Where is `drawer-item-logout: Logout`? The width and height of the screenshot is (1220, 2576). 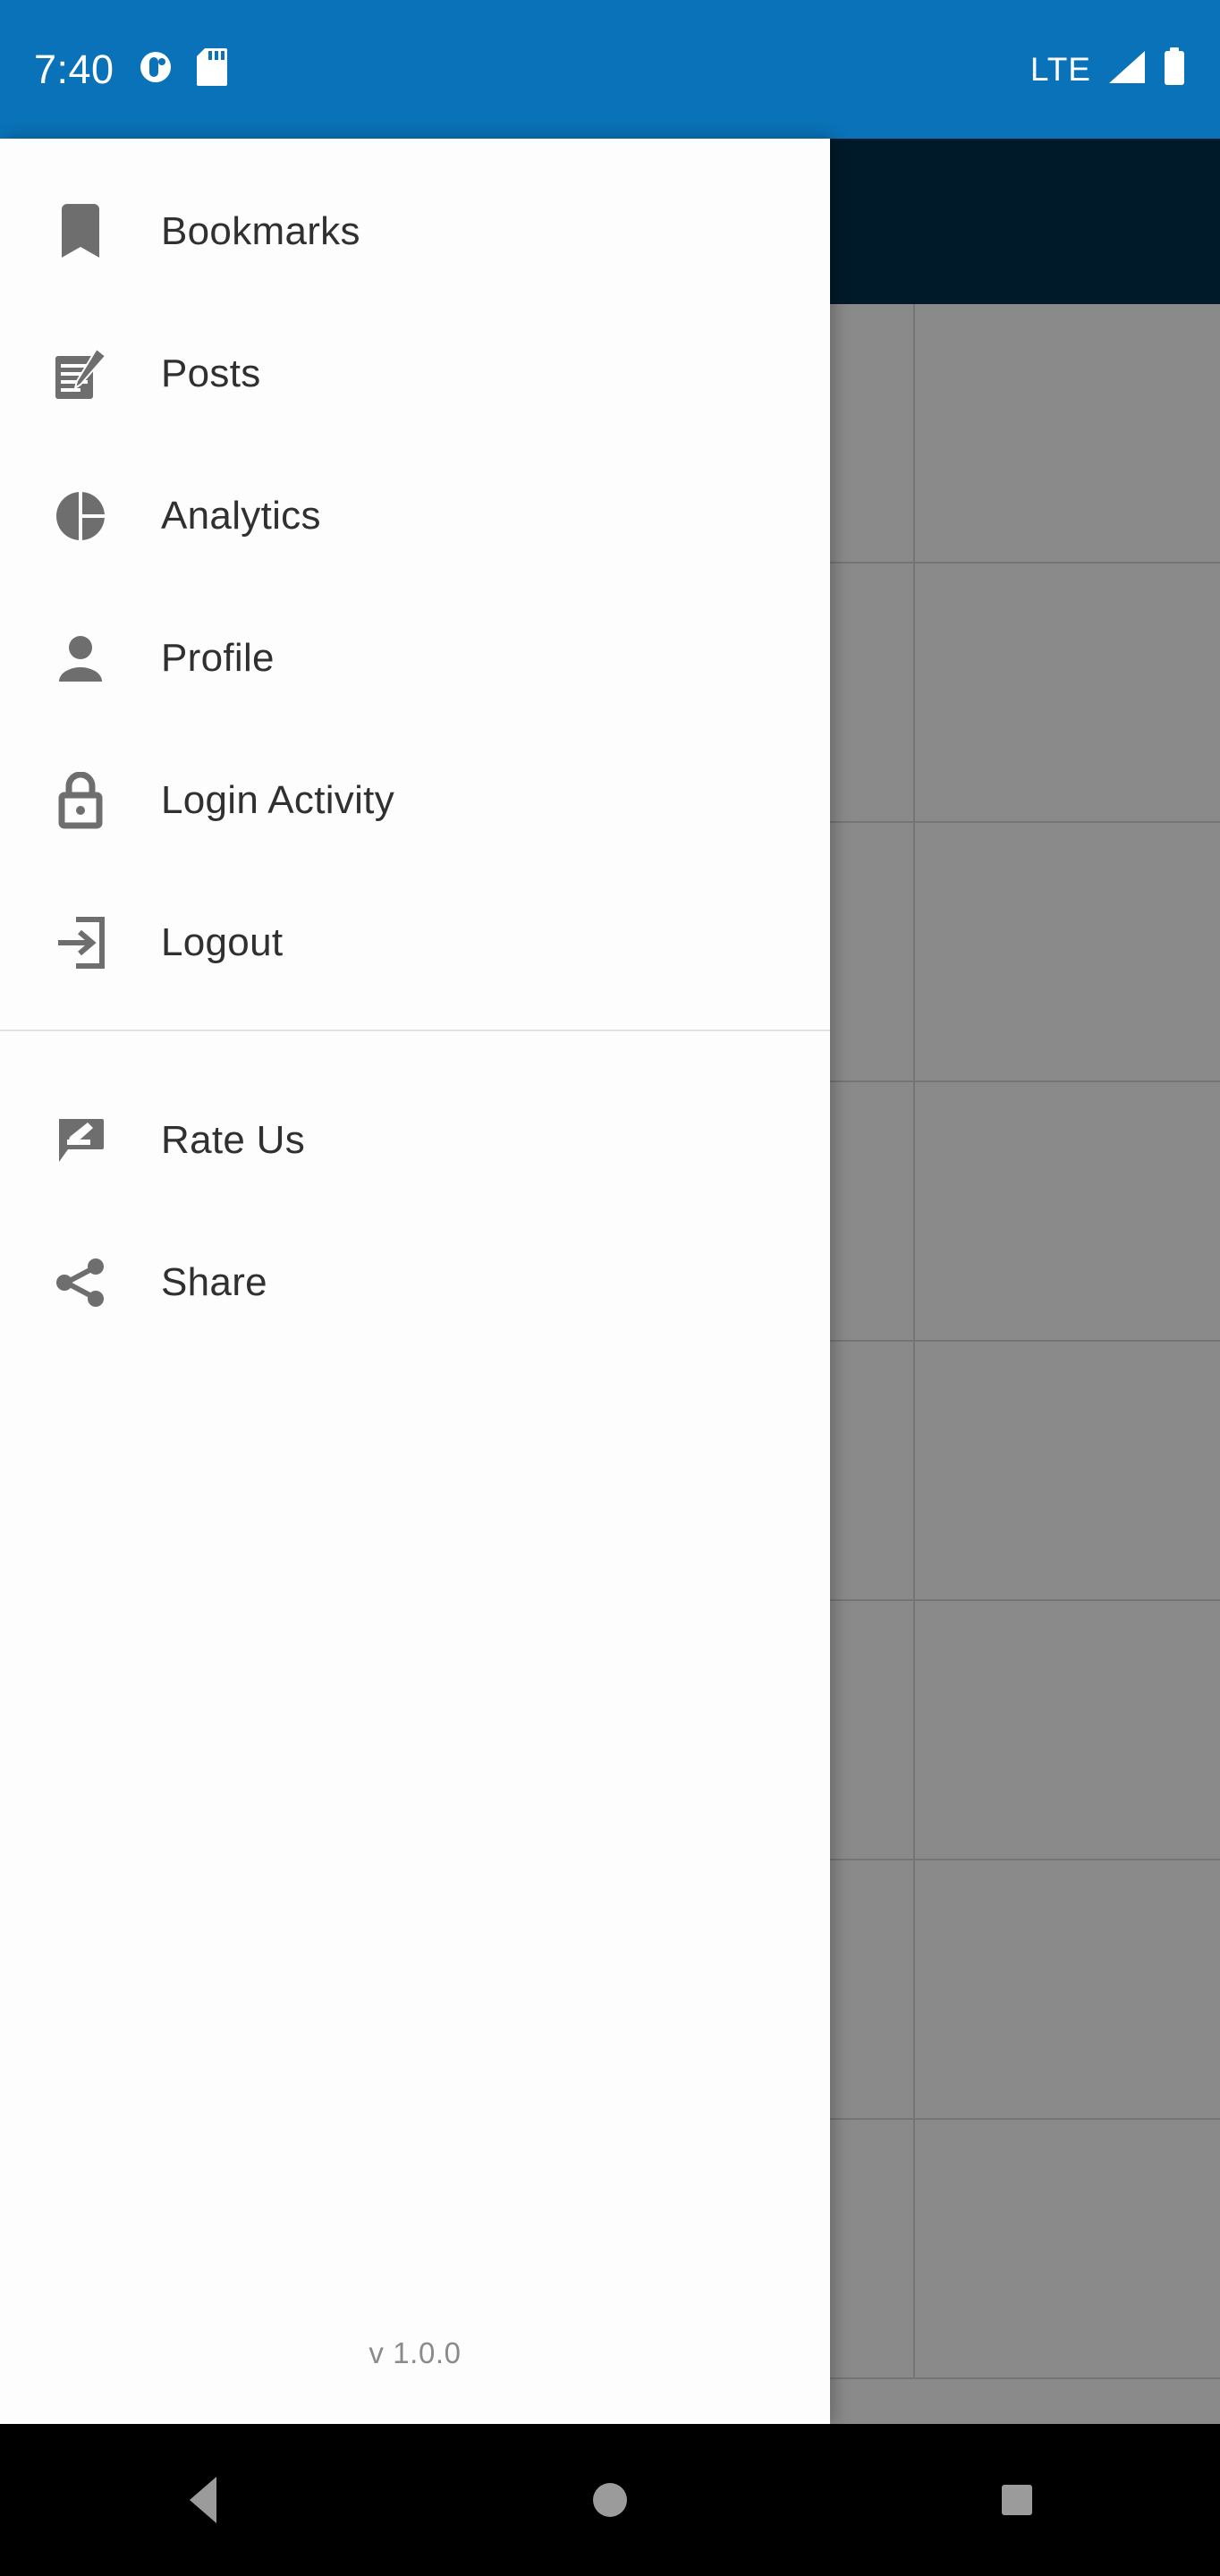
drawer-item-logout: Logout is located at coordinates (415, 942).